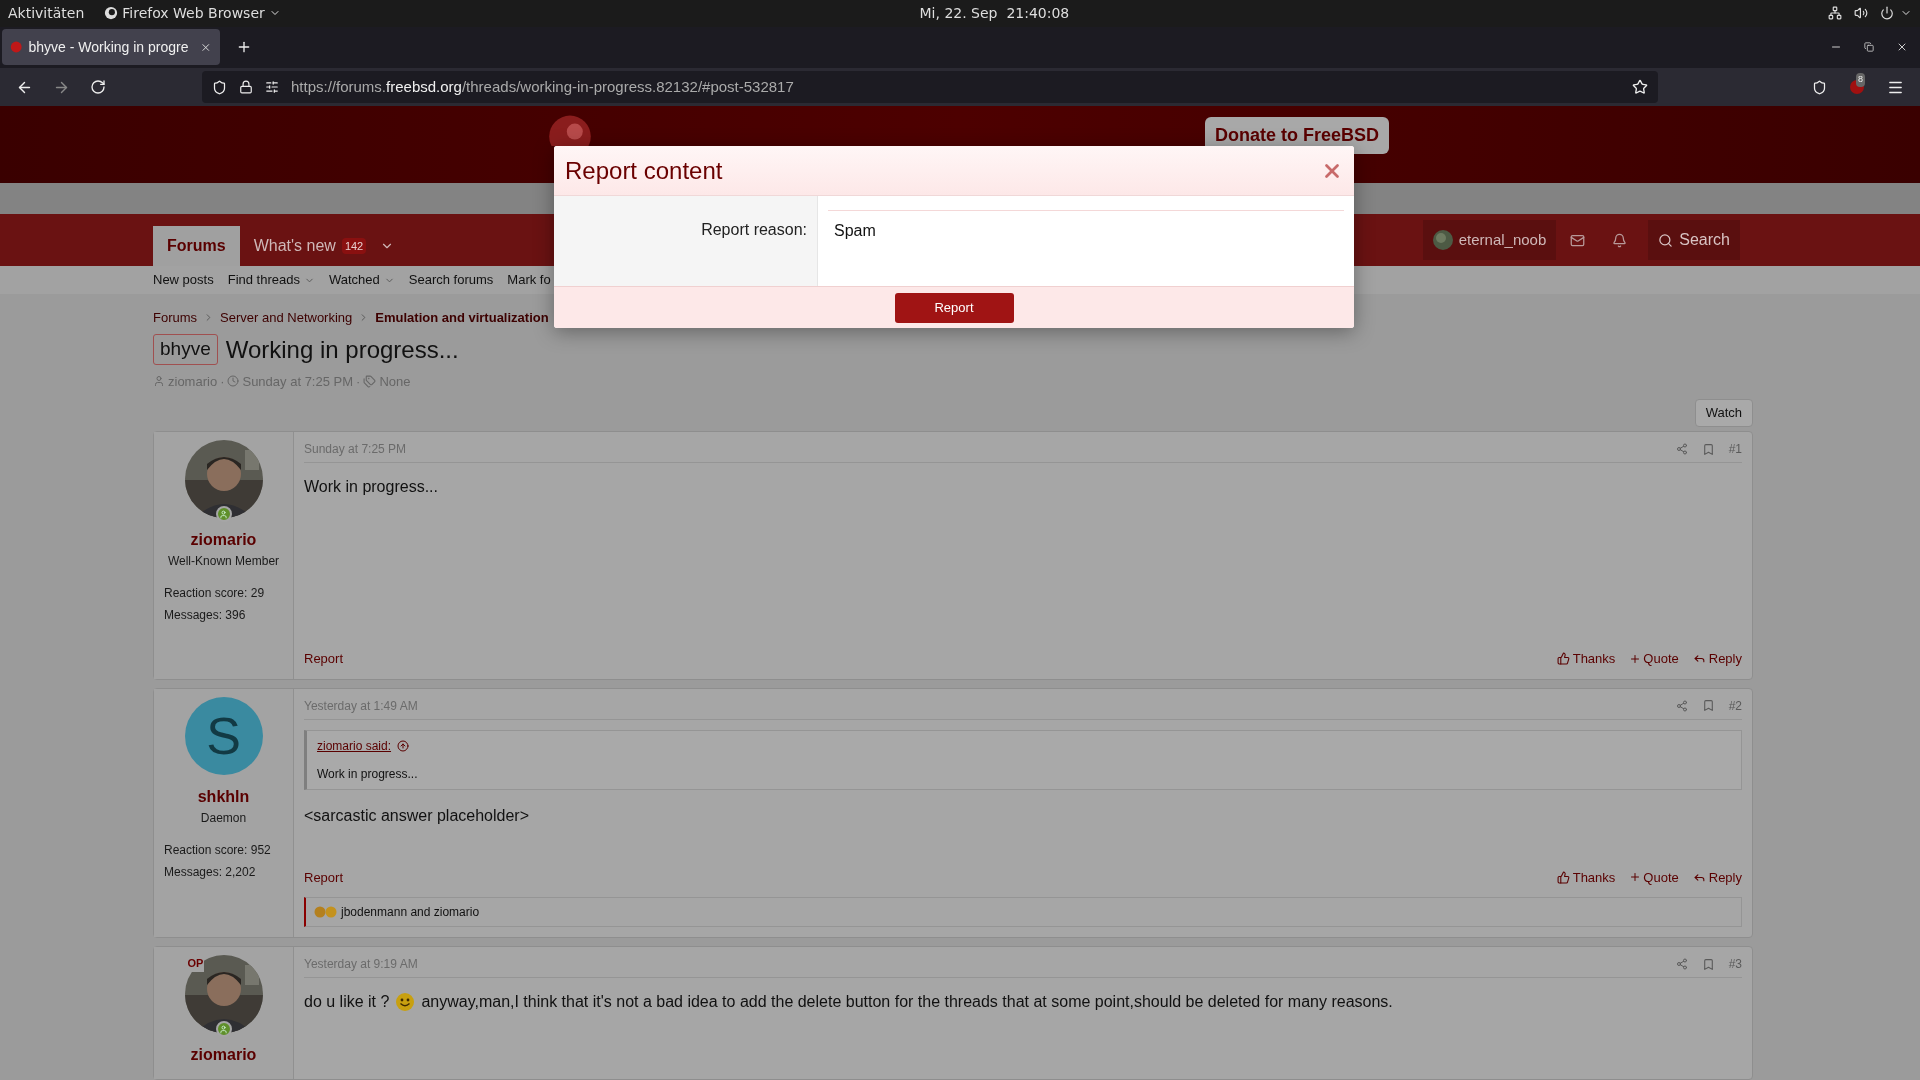 The image size is (1920, 1080). I want to click on subnav-link: Watched, so click(354, 280).